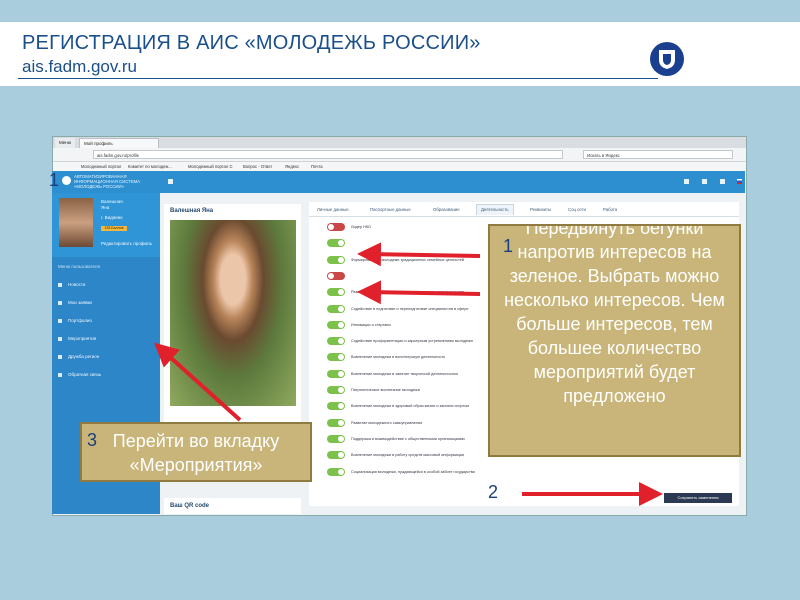 The height and width of the screenshot is (600, 800). Describe the element at coordinates (508, 246) in the screenshot. I see `step-number-1-callout: 1` at that location.